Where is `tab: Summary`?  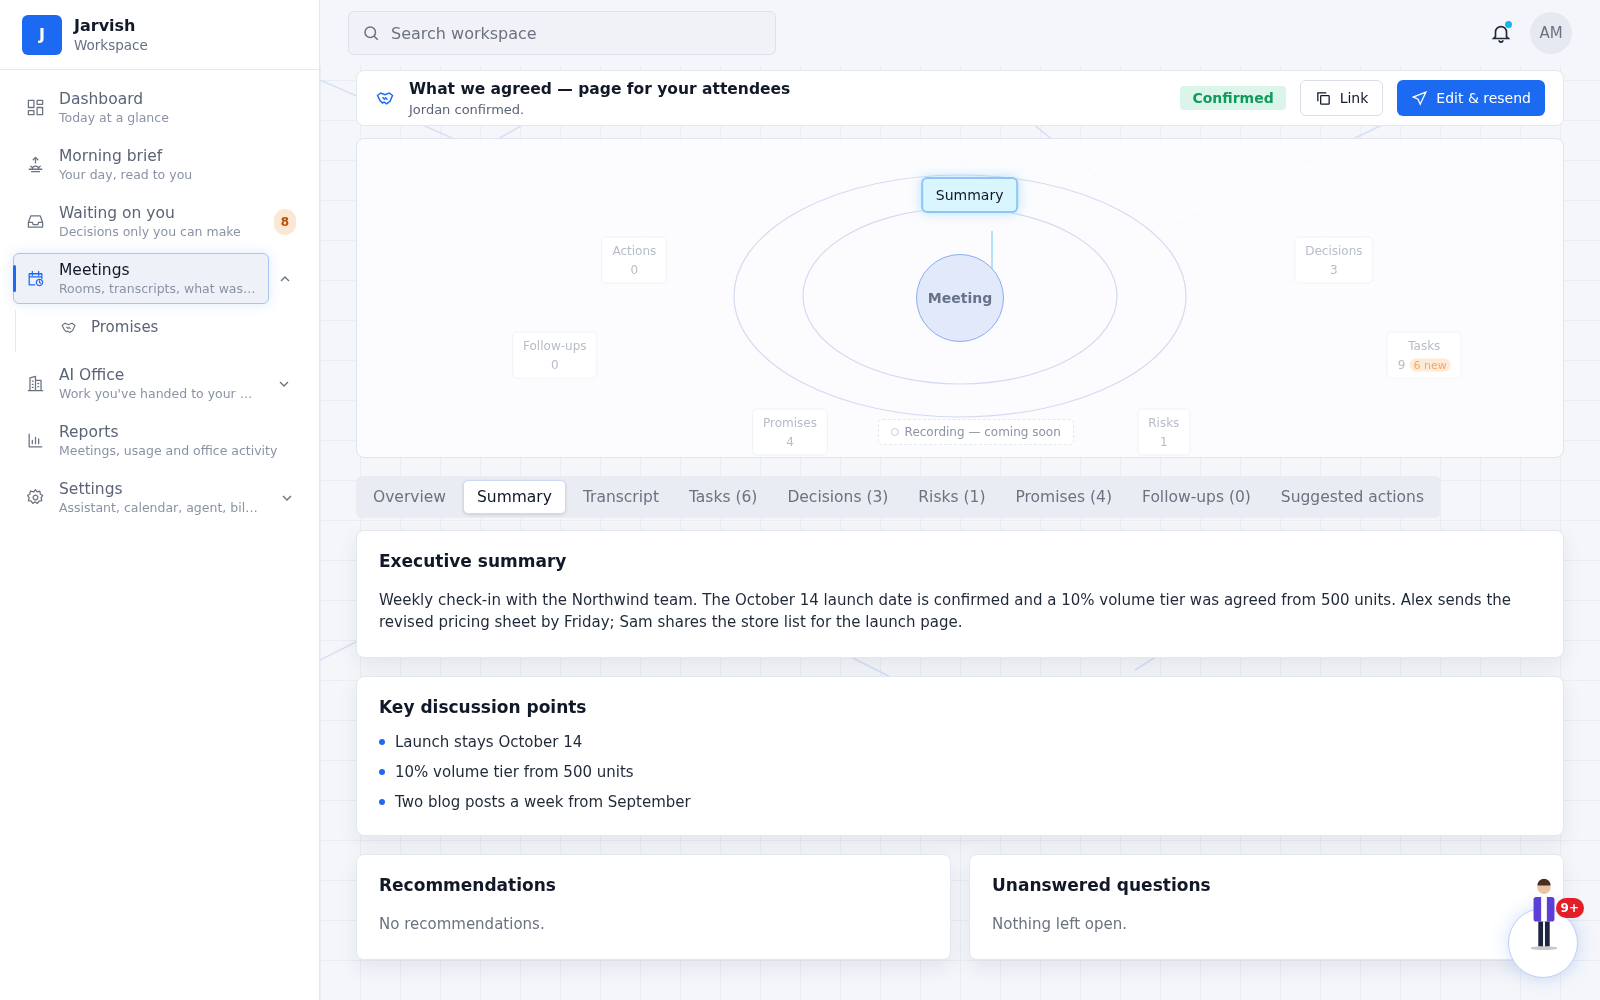 tab: Summary is located at coordinates (514, 497).